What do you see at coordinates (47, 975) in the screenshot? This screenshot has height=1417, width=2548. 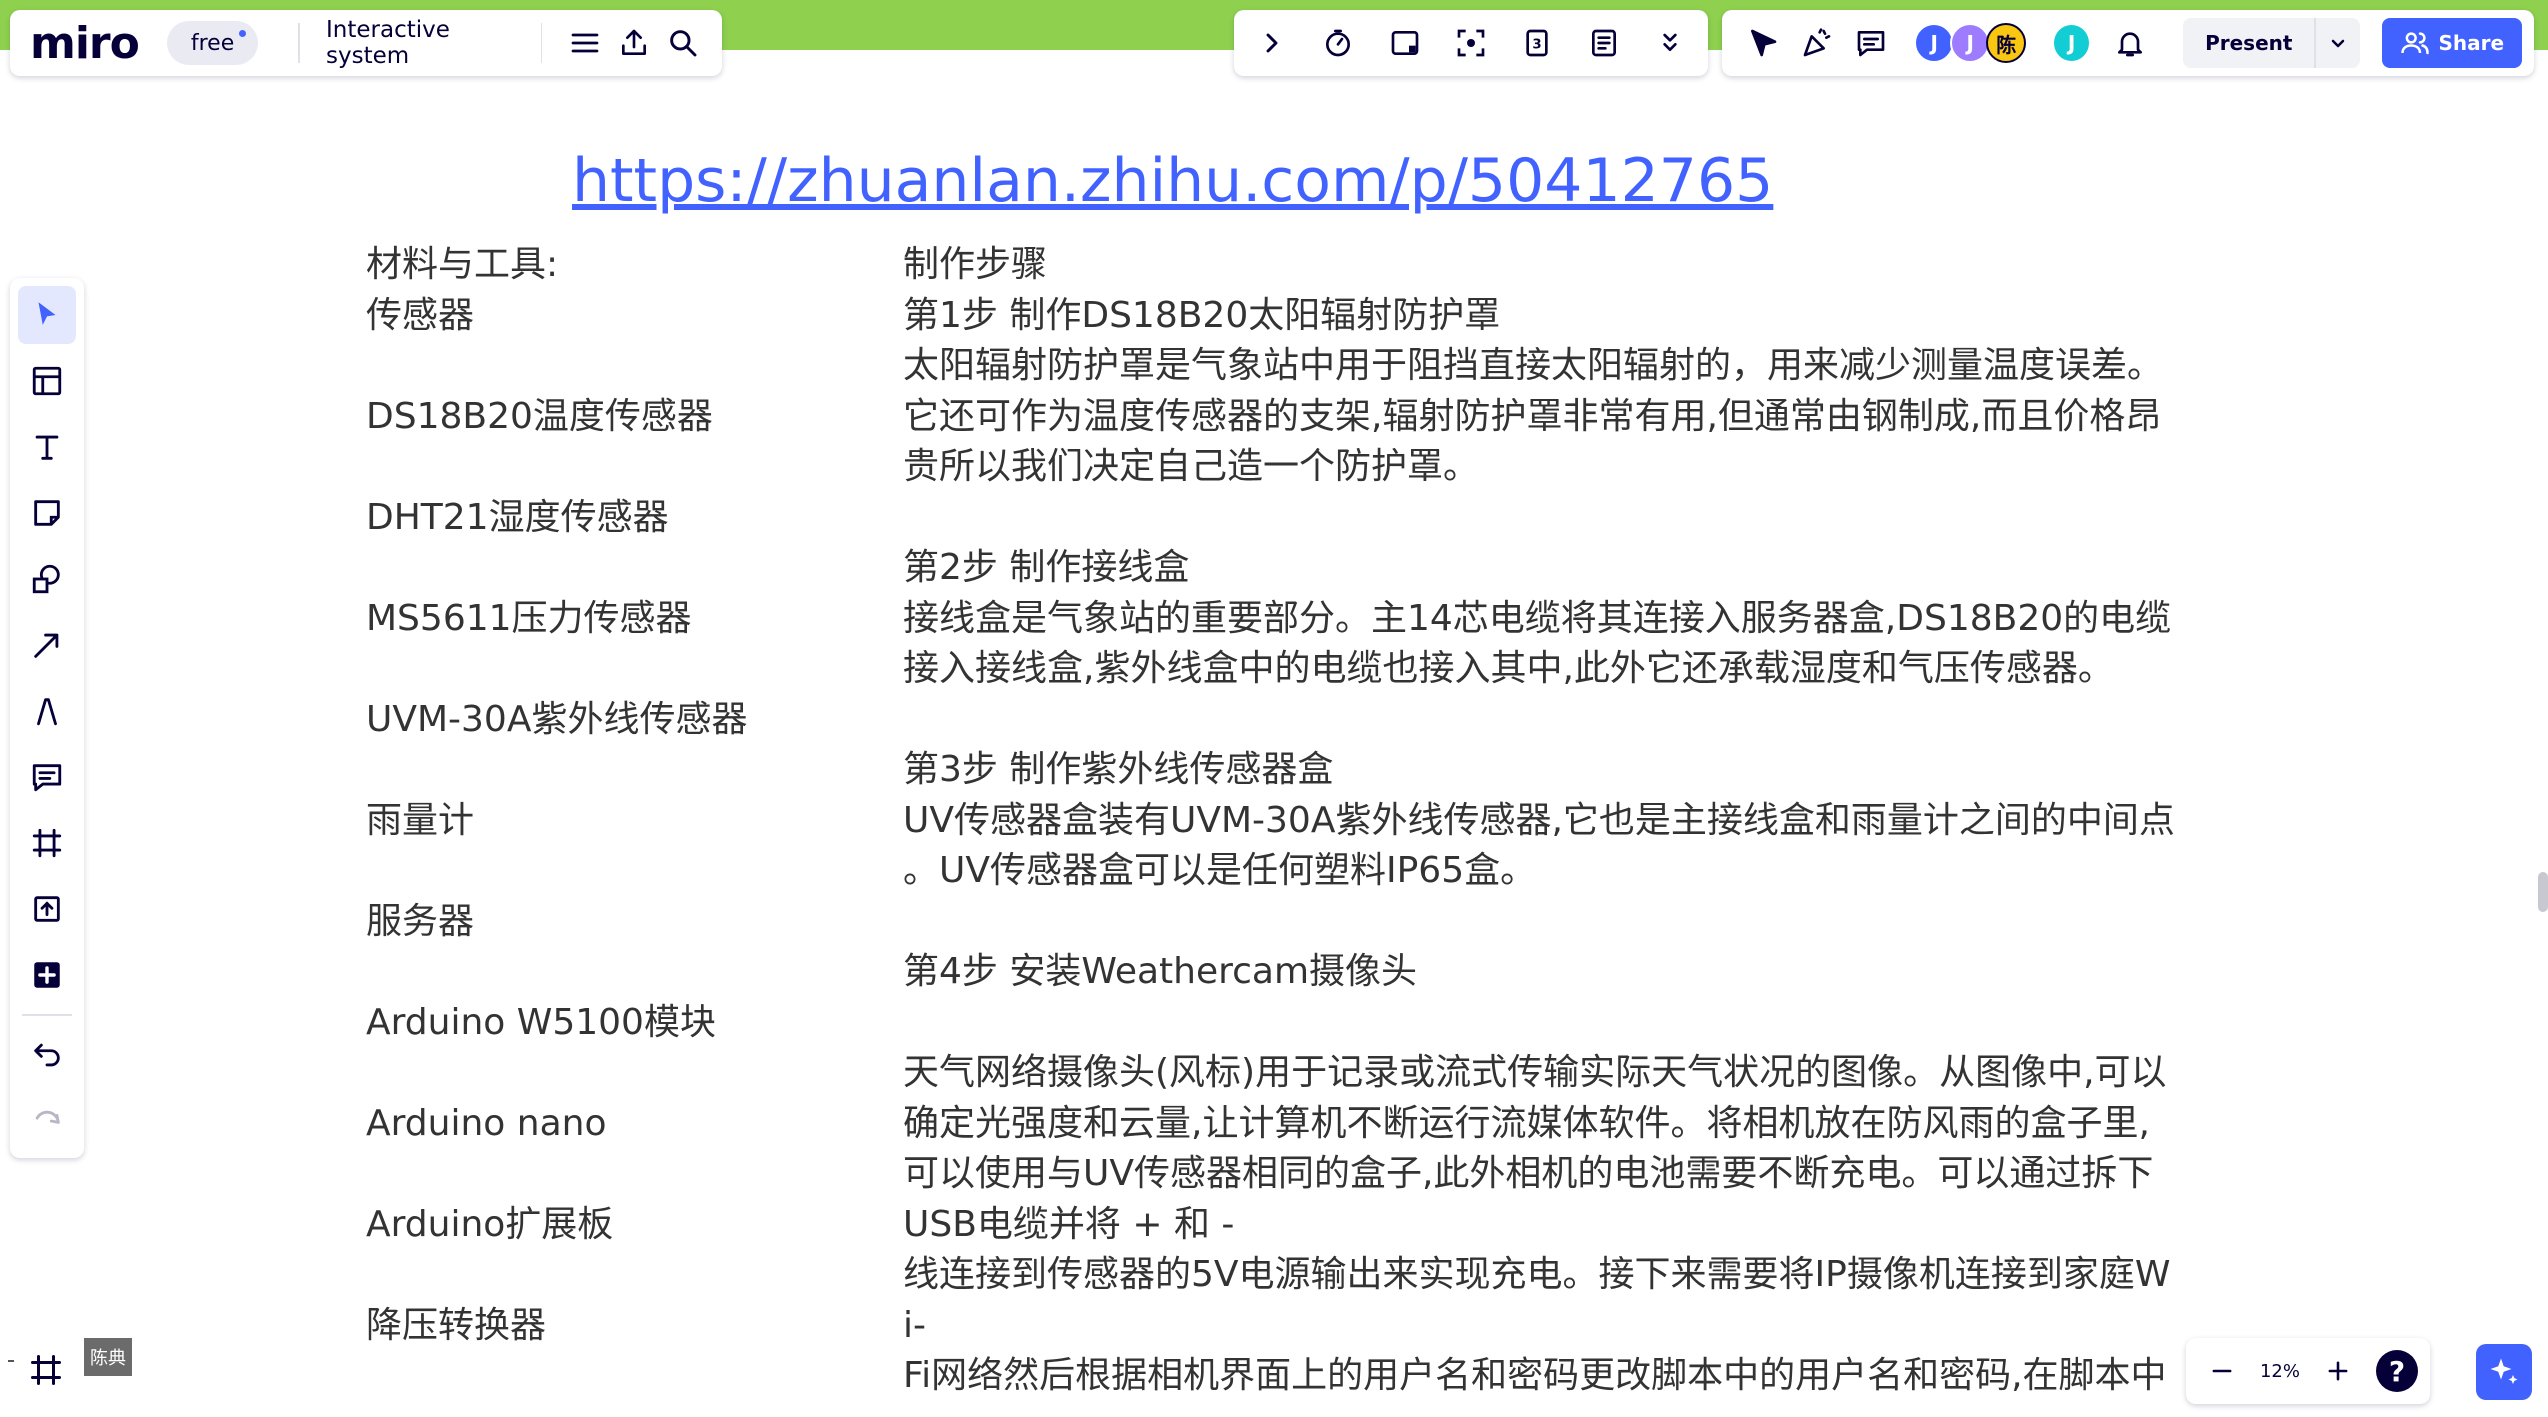 I see `more-apps-tool` at bounding box center [47, 975].